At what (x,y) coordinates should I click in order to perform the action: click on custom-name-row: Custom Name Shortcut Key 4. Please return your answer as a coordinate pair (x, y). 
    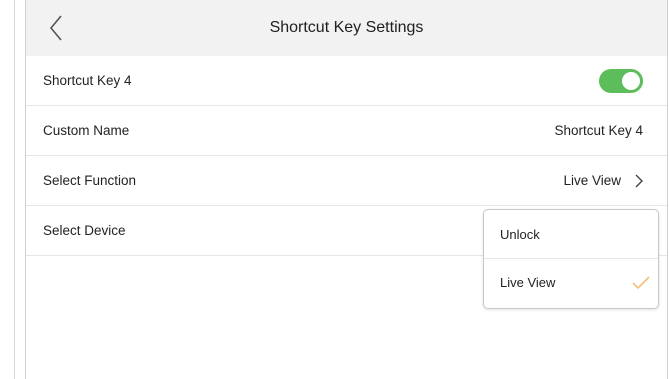
    Looking at the image, I should click on (346, 131).